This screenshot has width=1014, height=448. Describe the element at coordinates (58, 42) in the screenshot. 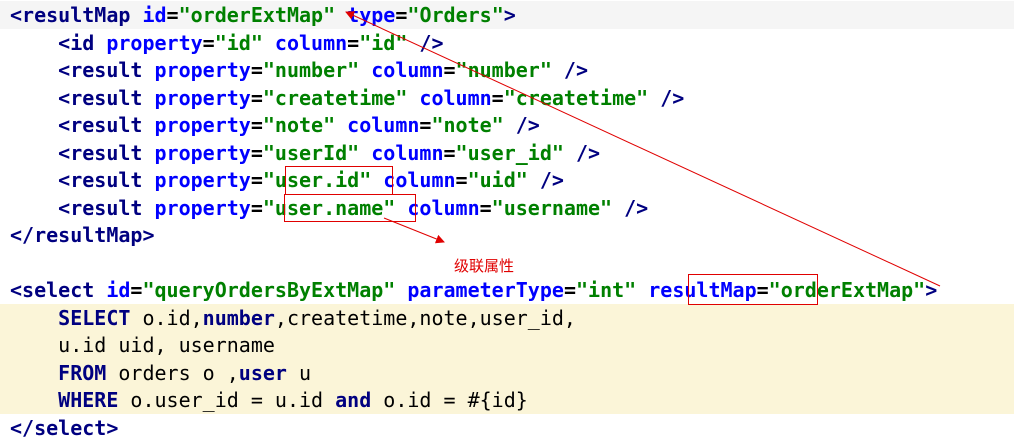

I see `code-token: <id` at that location.